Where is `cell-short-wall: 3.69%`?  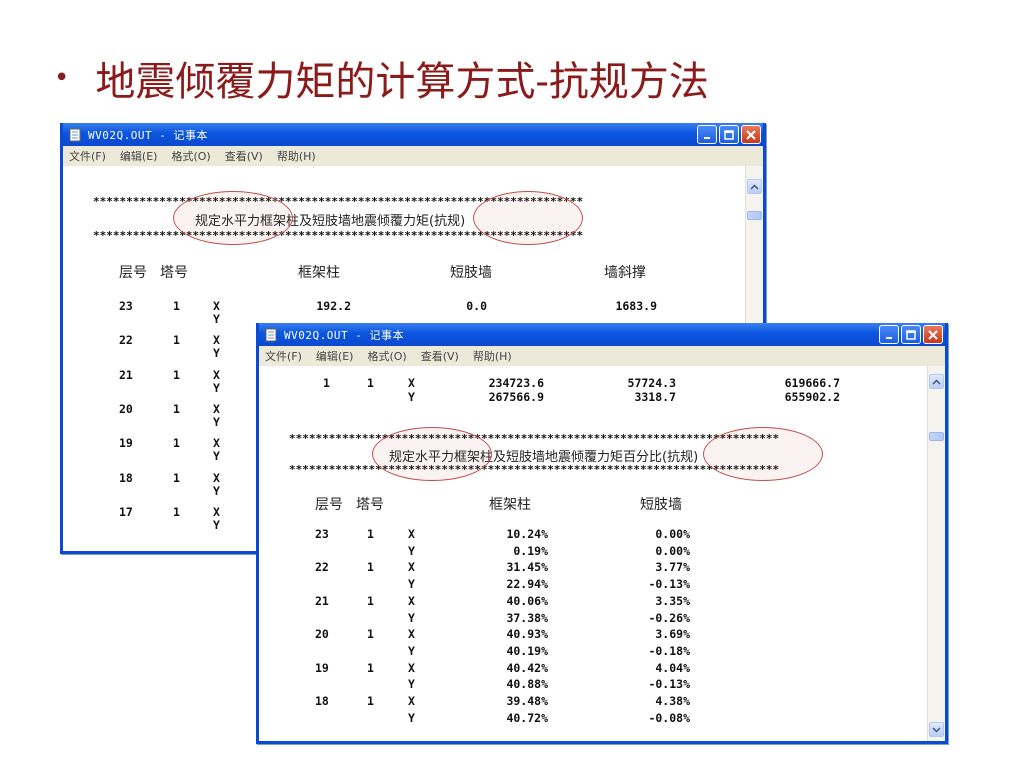 cell-short-wall: 3.69% is located at coordinates (672, 634).